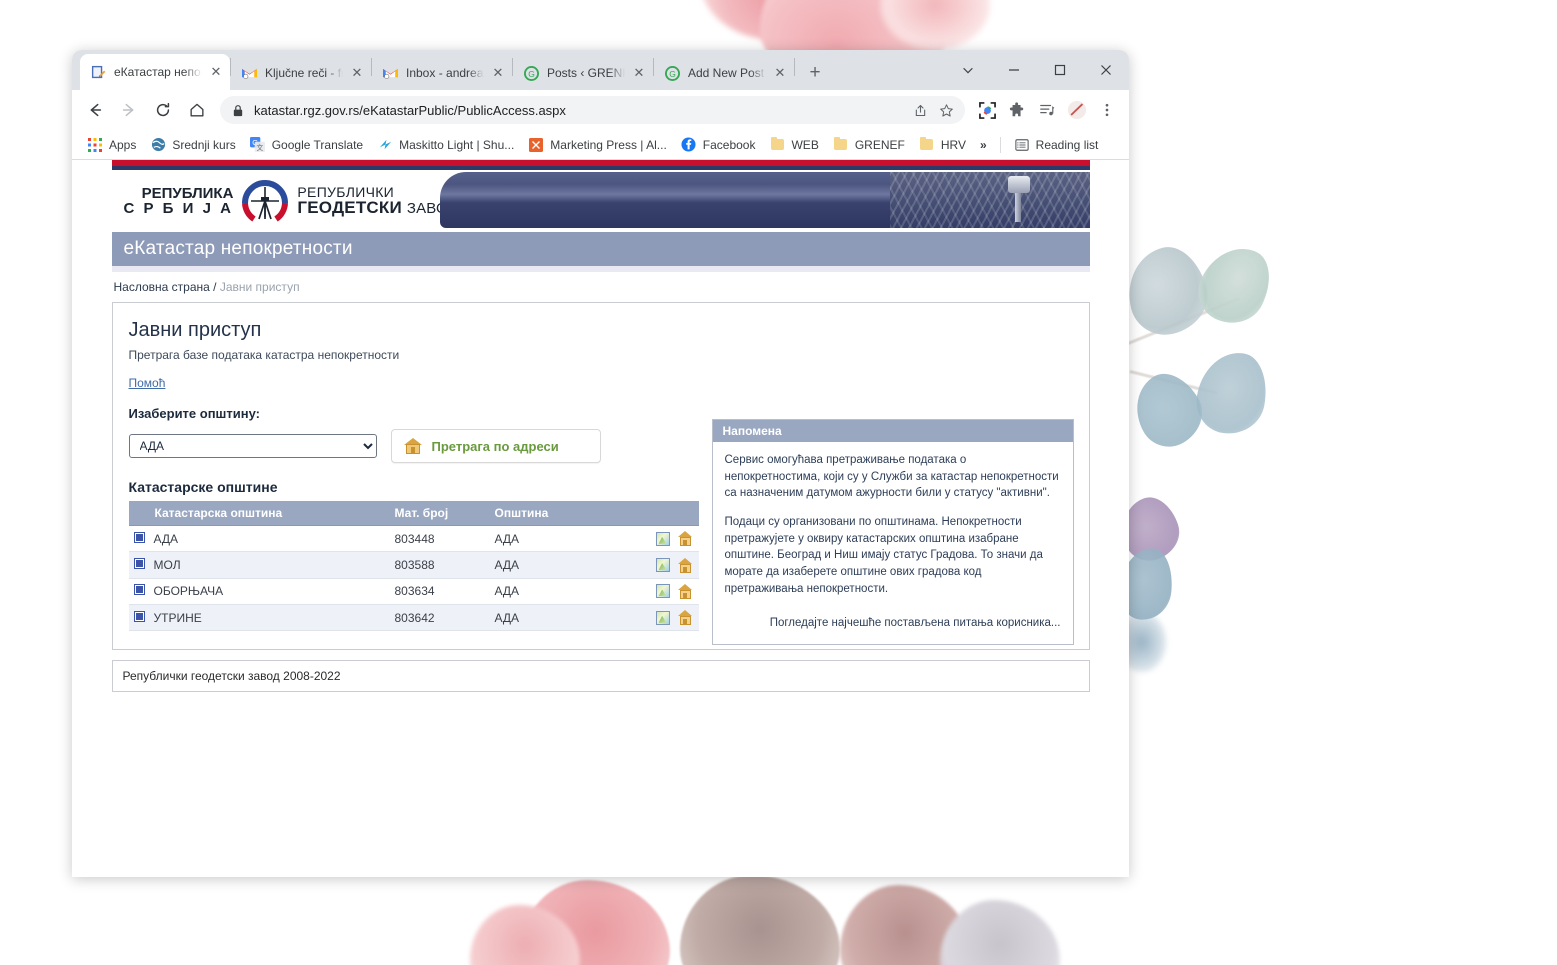  I want to click on column-header-name: Катастарска општина, so click(258, 513).